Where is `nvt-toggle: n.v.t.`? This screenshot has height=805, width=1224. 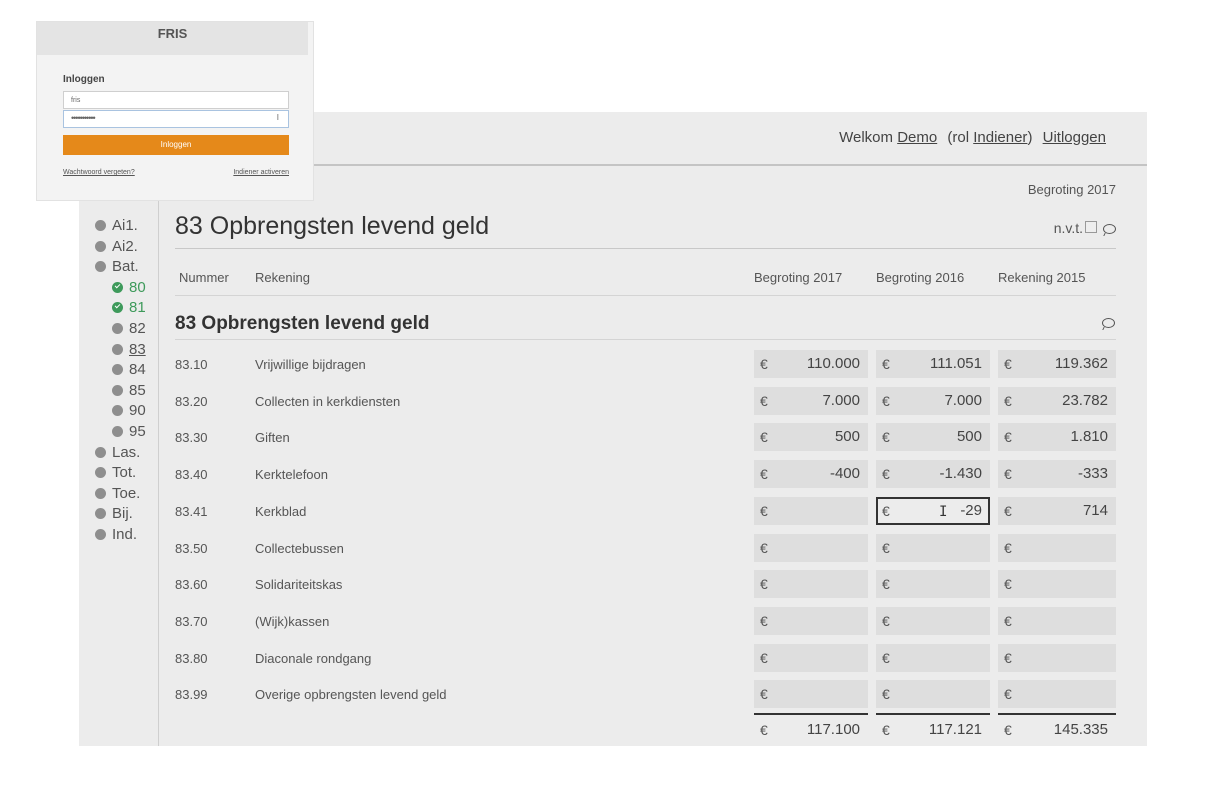 nvt-toggle: n.v.t. is located at coordinates (1085, 228).